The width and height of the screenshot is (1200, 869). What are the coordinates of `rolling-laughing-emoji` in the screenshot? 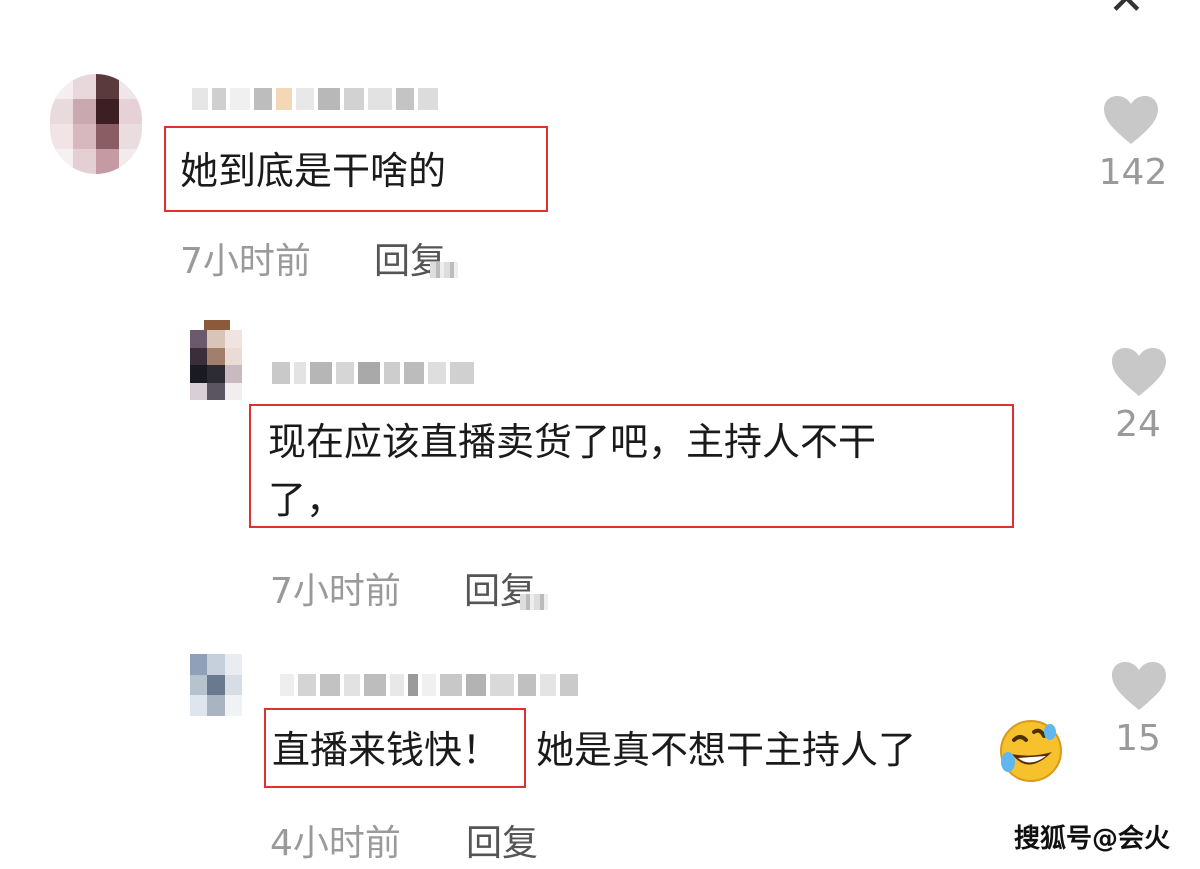 It's located at (1031, 751).